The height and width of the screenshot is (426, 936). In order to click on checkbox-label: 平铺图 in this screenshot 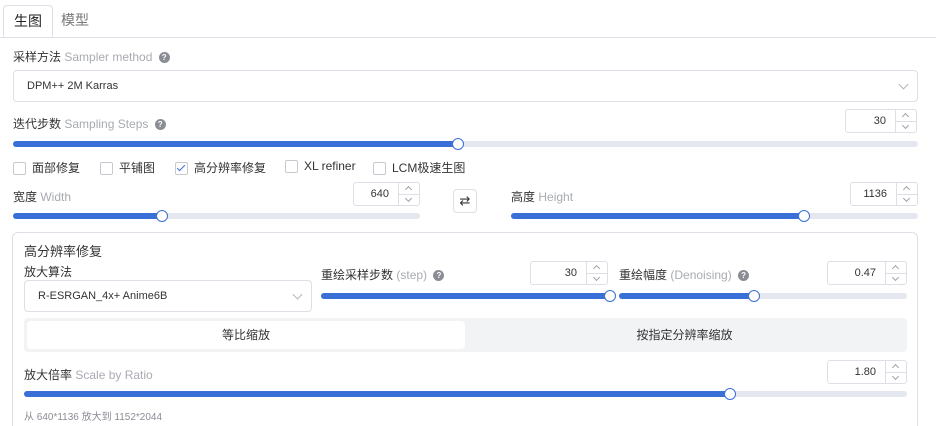, I will do `click(137, 168)`.